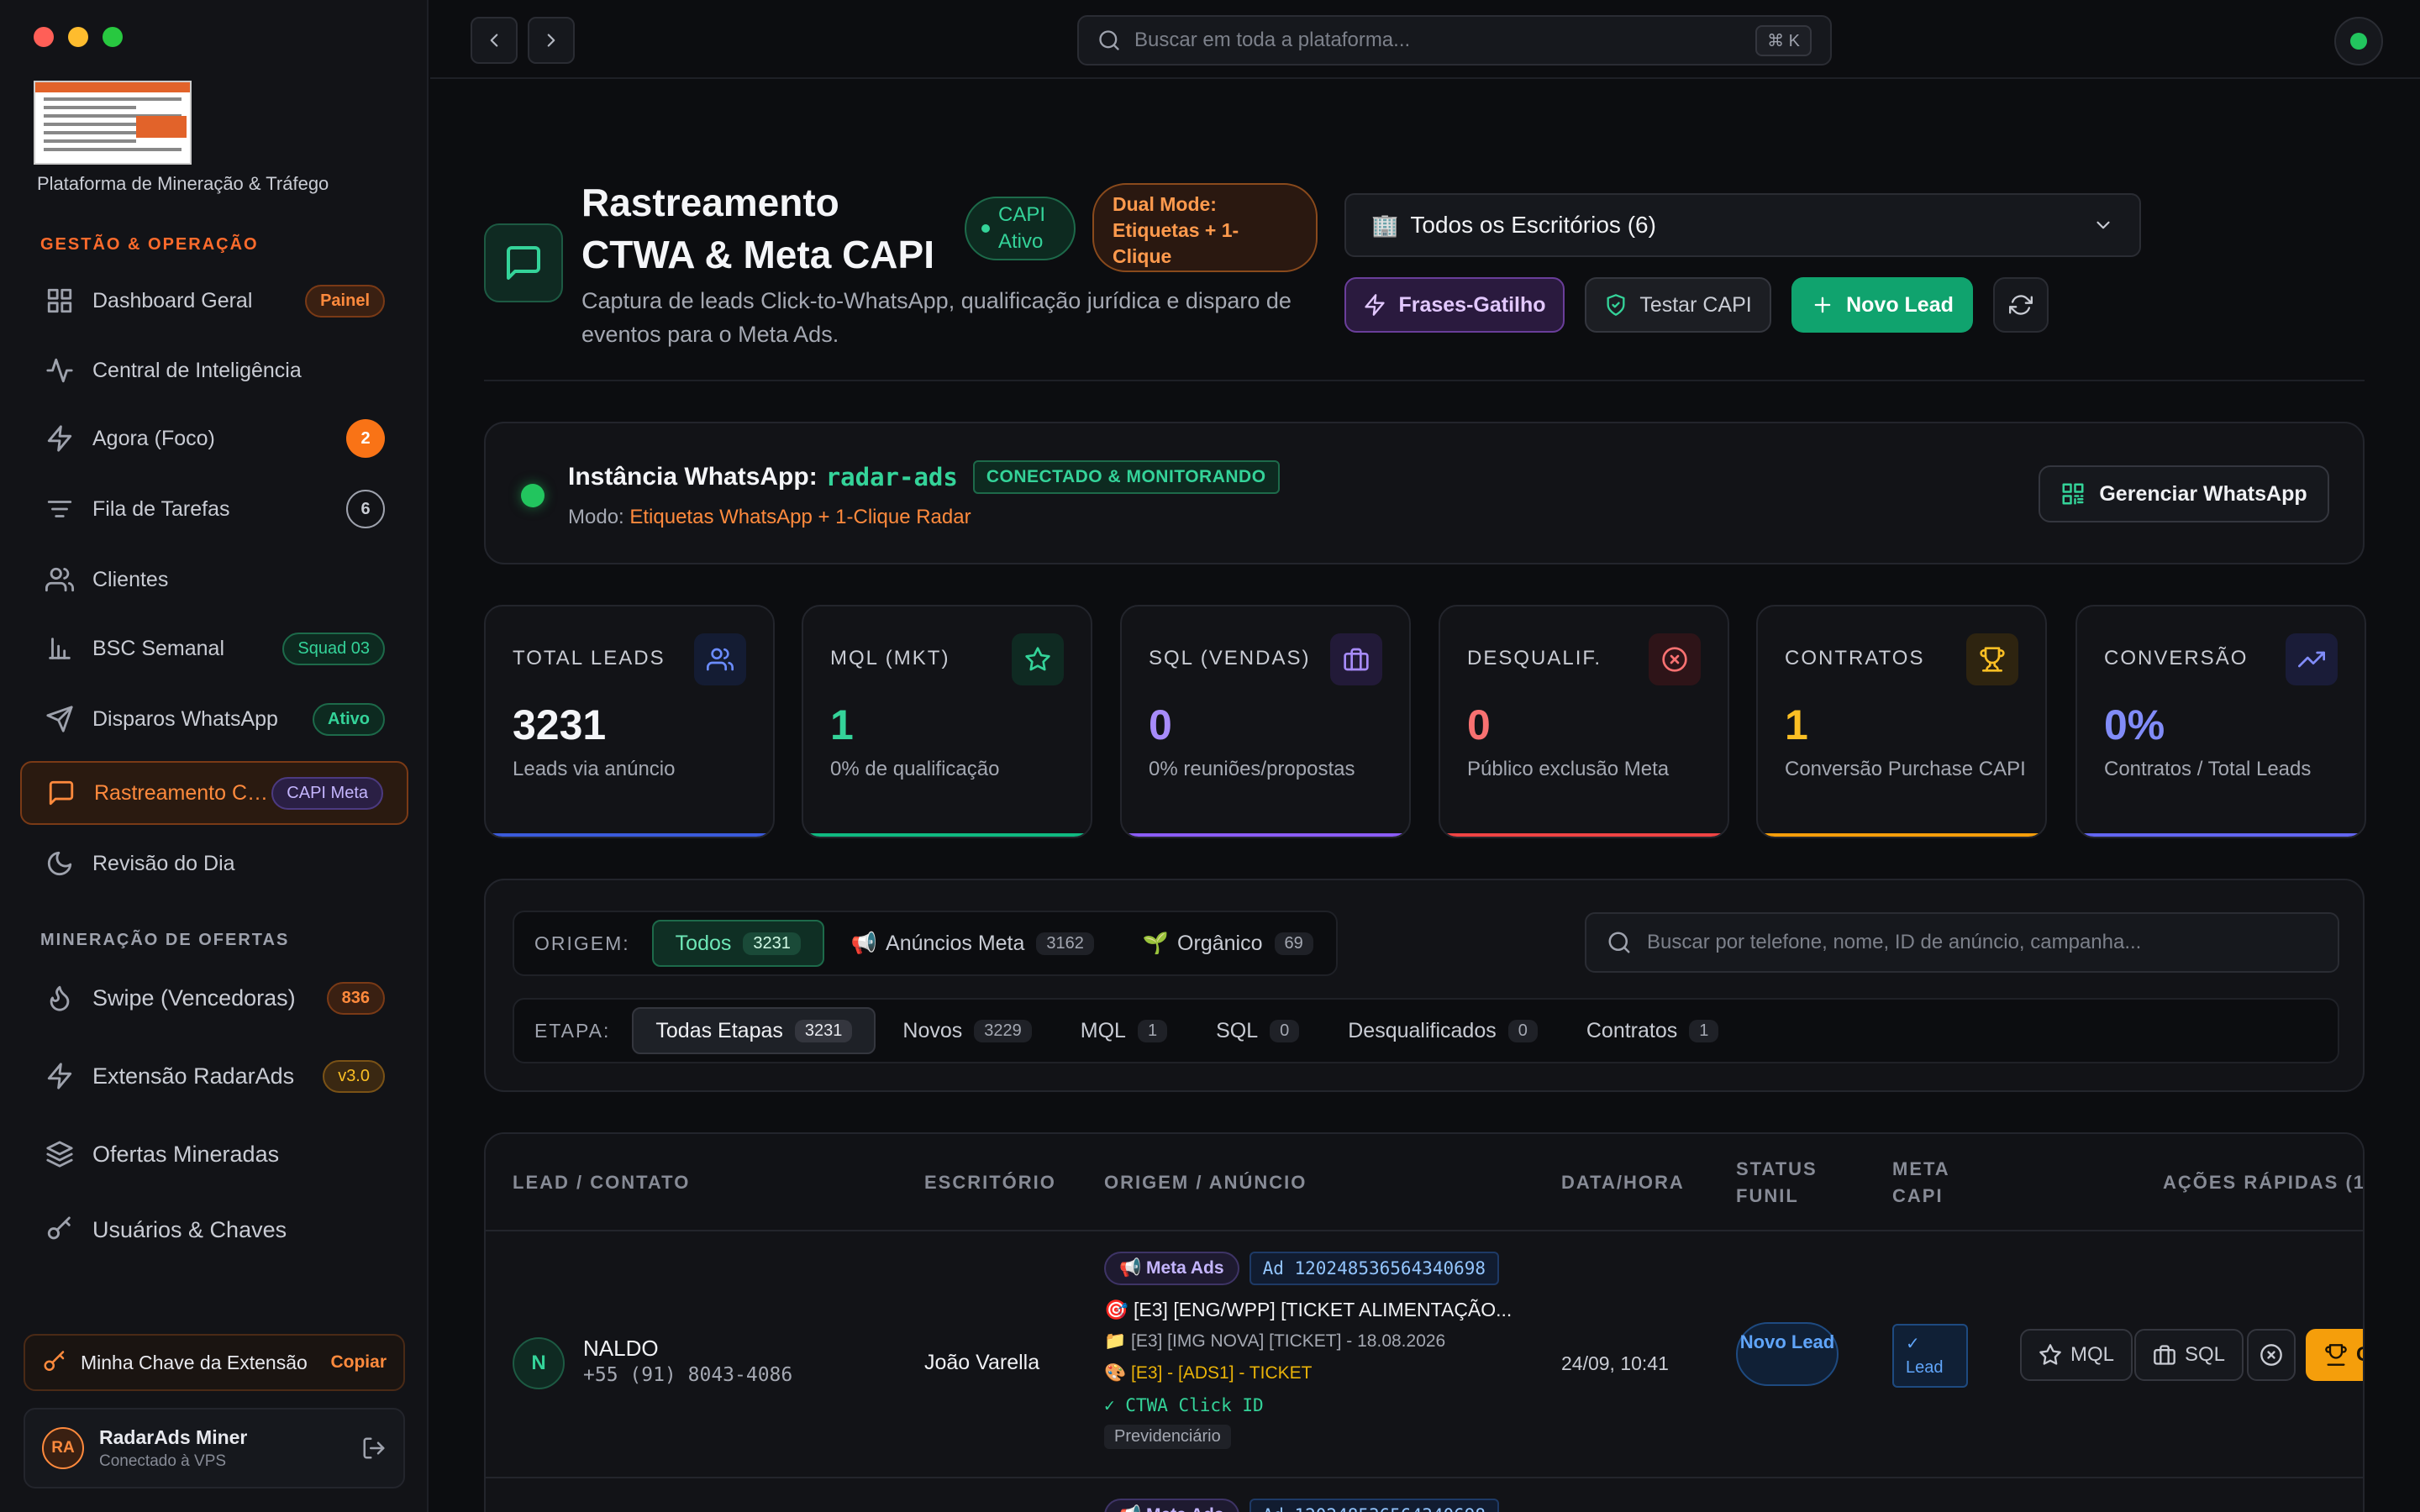 This screenshot has width=2420, height=1512. What do you see at coordinates (2263, 1182) in the screenshot?
I see `column-header: AÇÕES RÁPIDAS (1-` at bounding box center [2263, 1182].